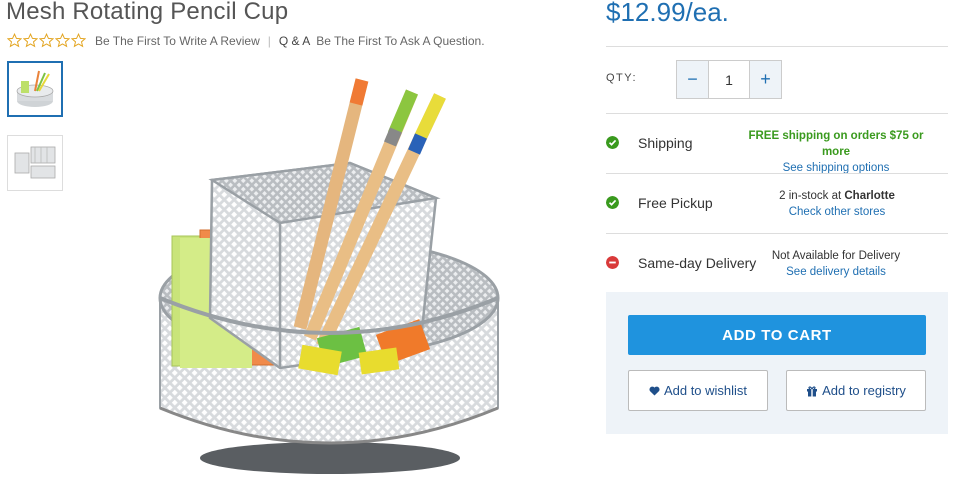  I want to click on quantity-stepper: − 1 +, so click(729, 79).